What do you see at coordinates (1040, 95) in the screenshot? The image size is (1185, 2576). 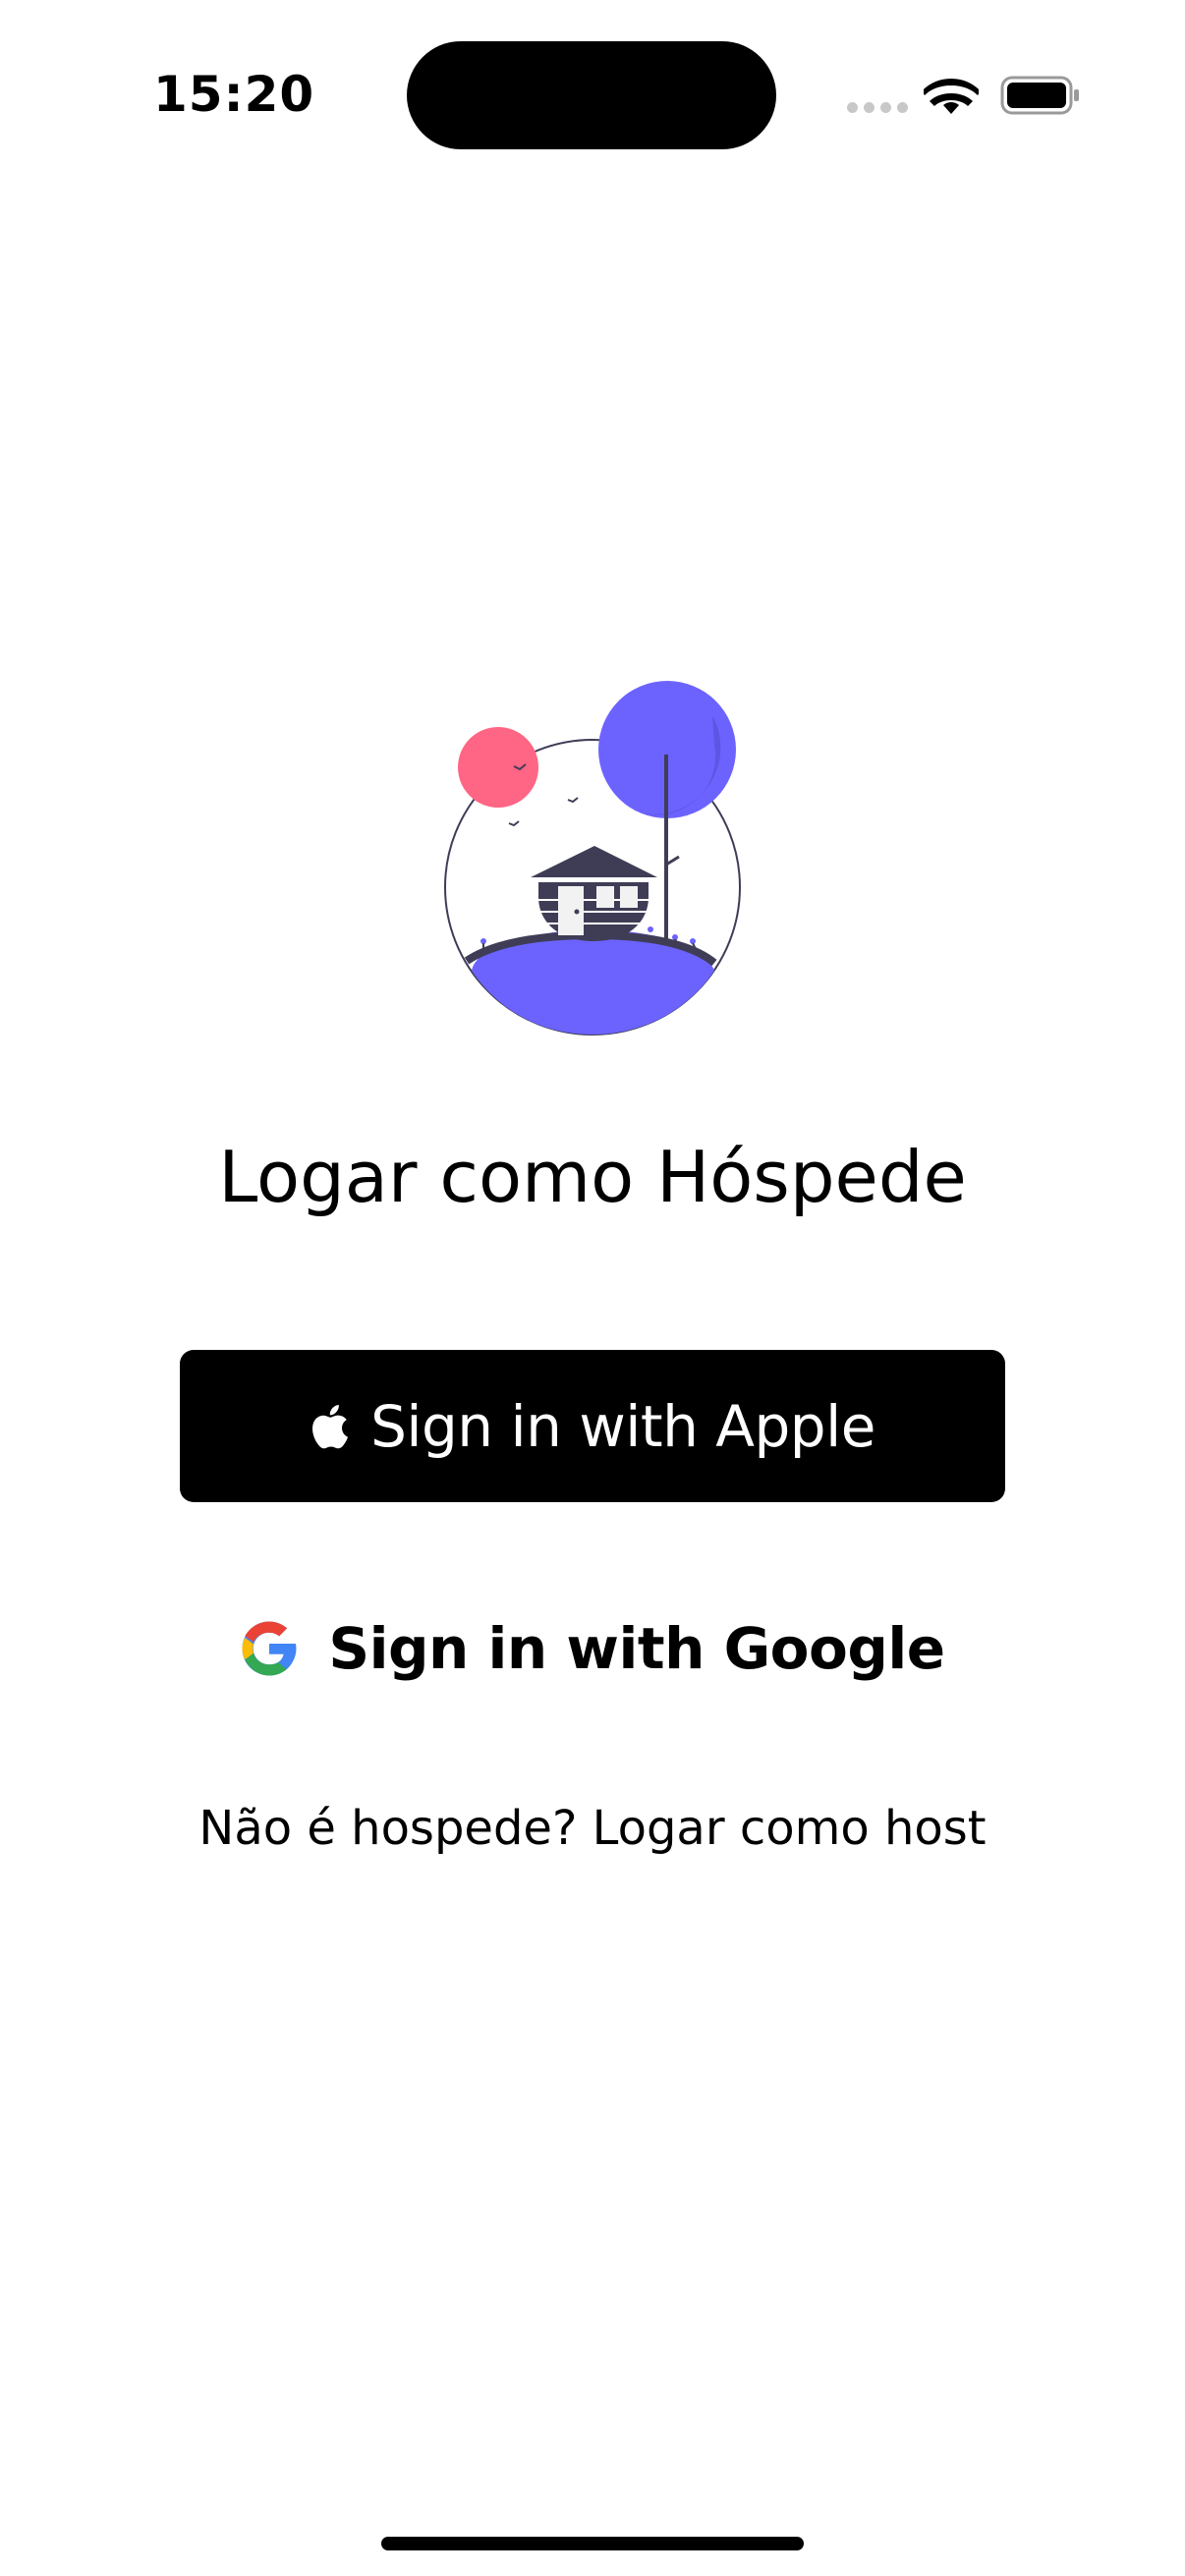 I see `battery-icon` at bounding box center [1040, 95].